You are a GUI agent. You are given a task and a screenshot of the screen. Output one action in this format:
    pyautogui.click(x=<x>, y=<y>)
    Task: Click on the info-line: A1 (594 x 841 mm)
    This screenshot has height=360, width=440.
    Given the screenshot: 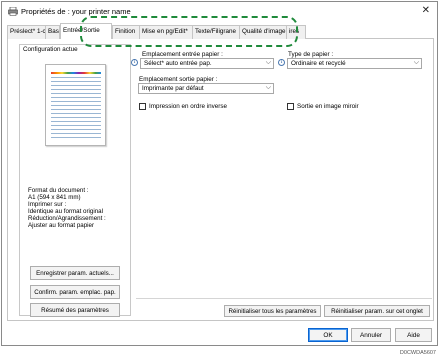 What is the action you would take?
    pyautogui.click(x=54, y=197)
    